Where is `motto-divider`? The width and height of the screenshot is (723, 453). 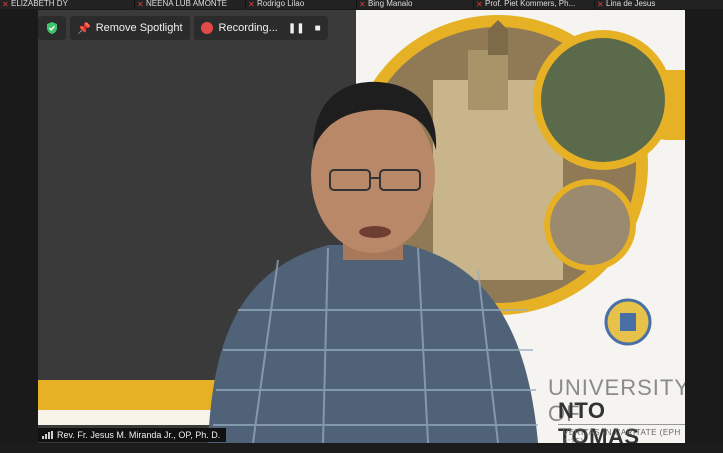 motto-divider is located at coordinates (621, 424).